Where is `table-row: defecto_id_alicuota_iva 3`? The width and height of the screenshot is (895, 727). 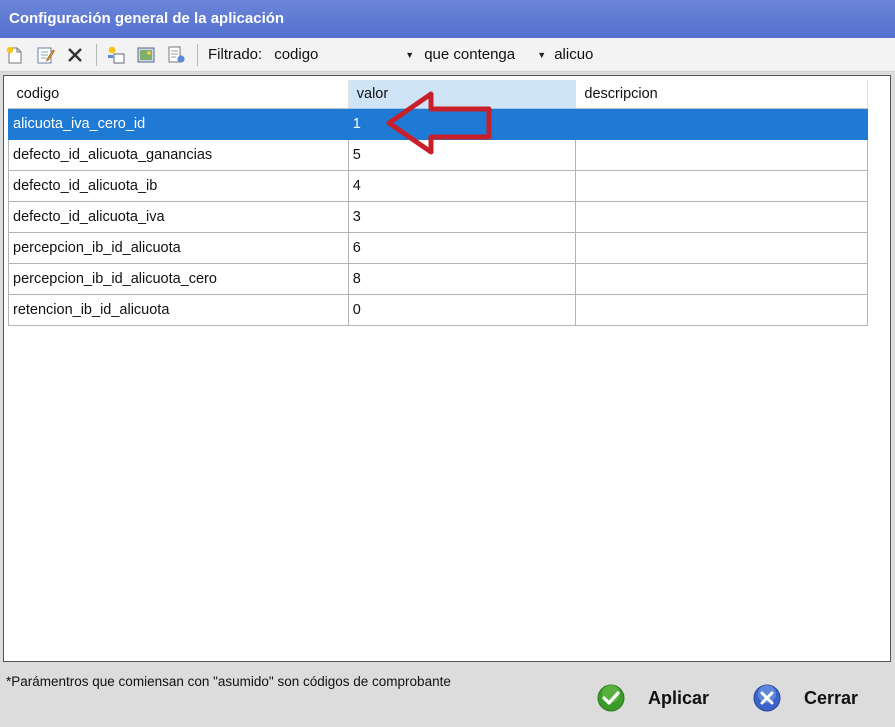
table-row: defecto_id_alicuota_iva 3 is located at coordinates (438, 216).